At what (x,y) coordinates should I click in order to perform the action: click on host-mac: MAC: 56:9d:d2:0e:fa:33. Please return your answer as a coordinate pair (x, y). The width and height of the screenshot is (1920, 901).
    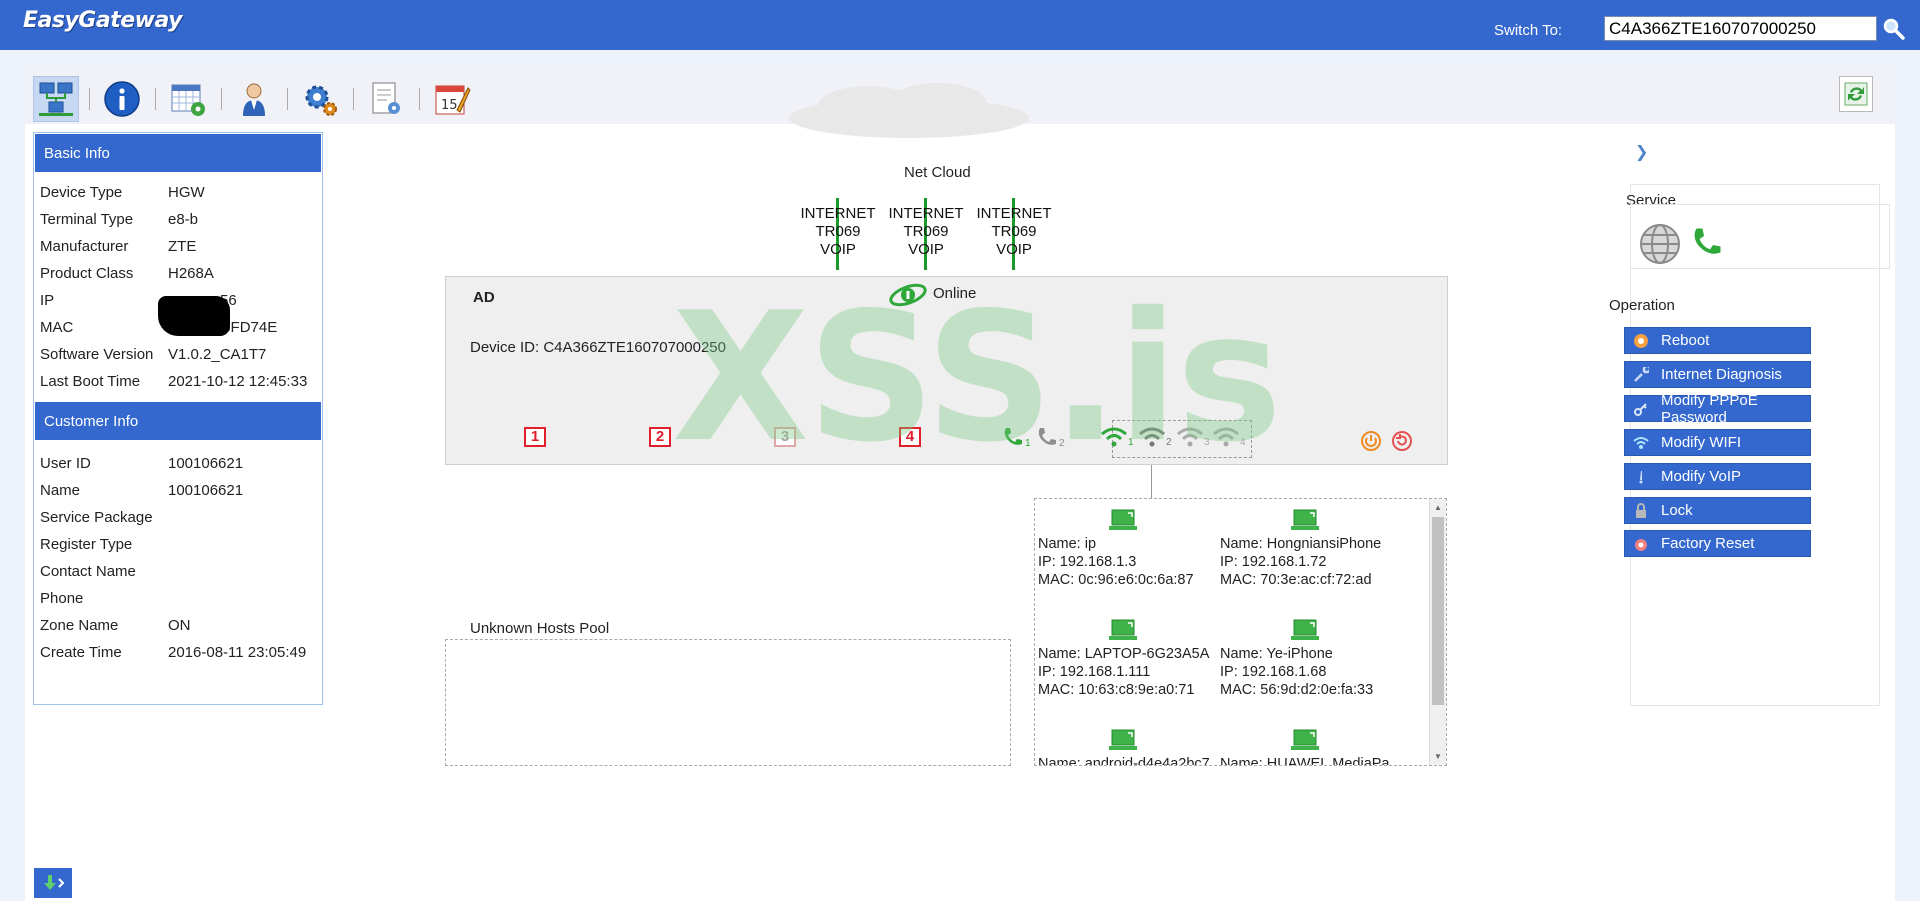
    Looking at the image, I should click on (1297, 690).